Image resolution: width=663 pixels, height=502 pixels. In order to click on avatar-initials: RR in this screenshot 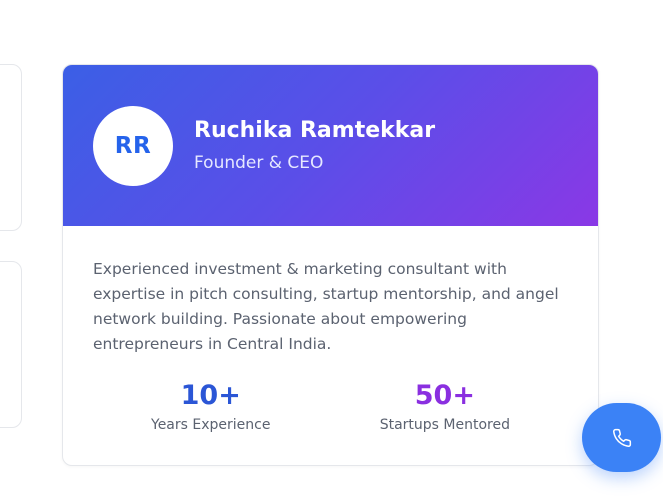, I will do `click(133, 145)`.